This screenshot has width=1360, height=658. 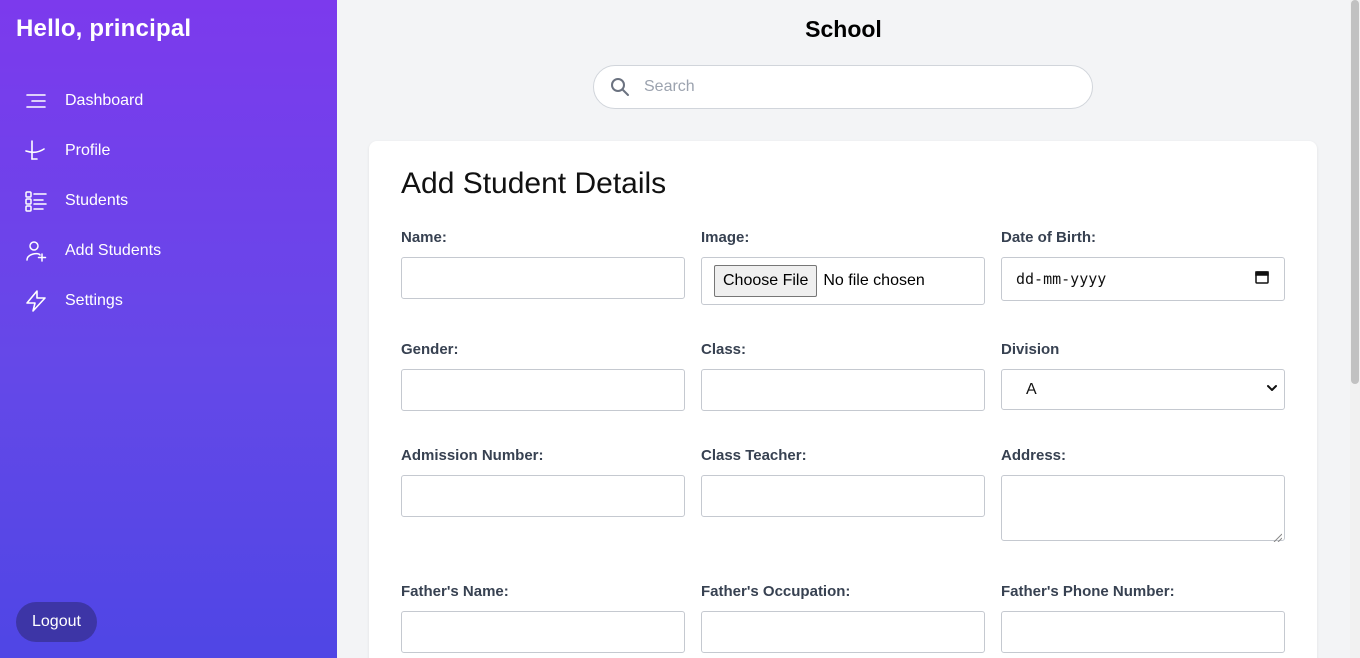 What do you see at coordinates (543, 390) in the screenshot?
I see `gender-field` at bounding box center [543, 390].